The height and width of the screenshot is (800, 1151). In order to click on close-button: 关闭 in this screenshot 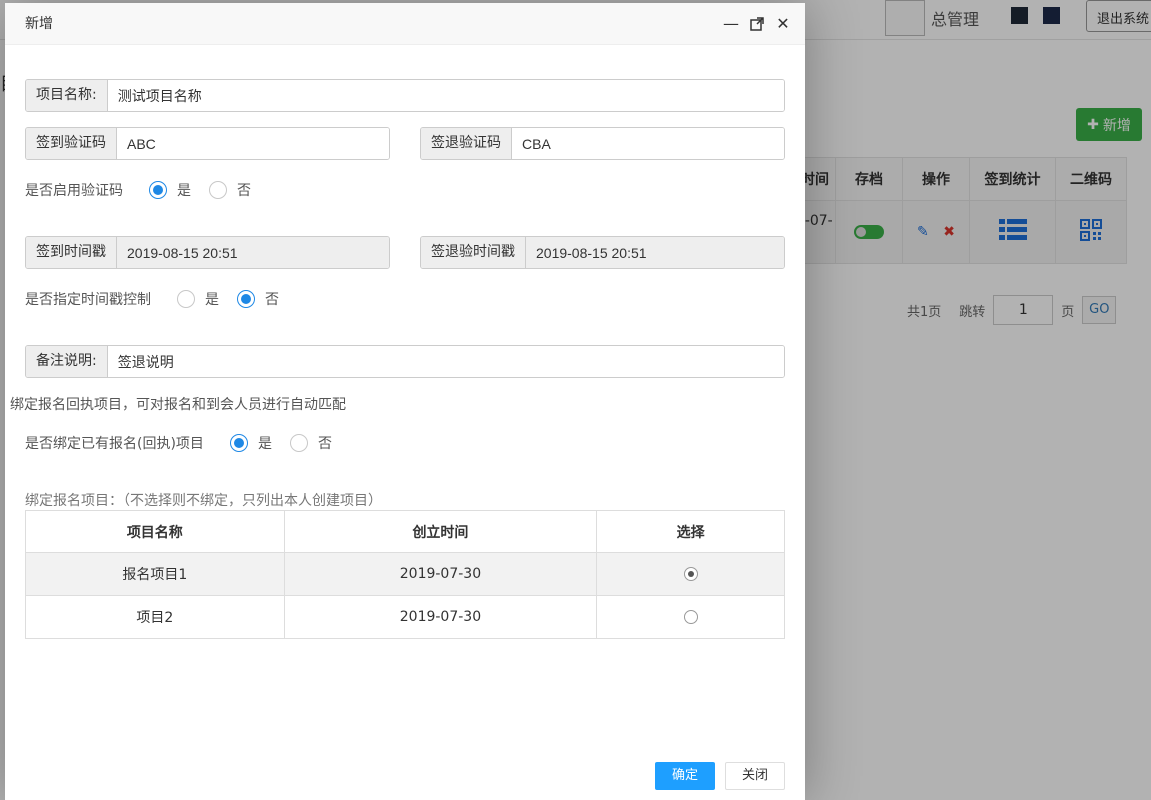, I will do `click(755, 776)`.